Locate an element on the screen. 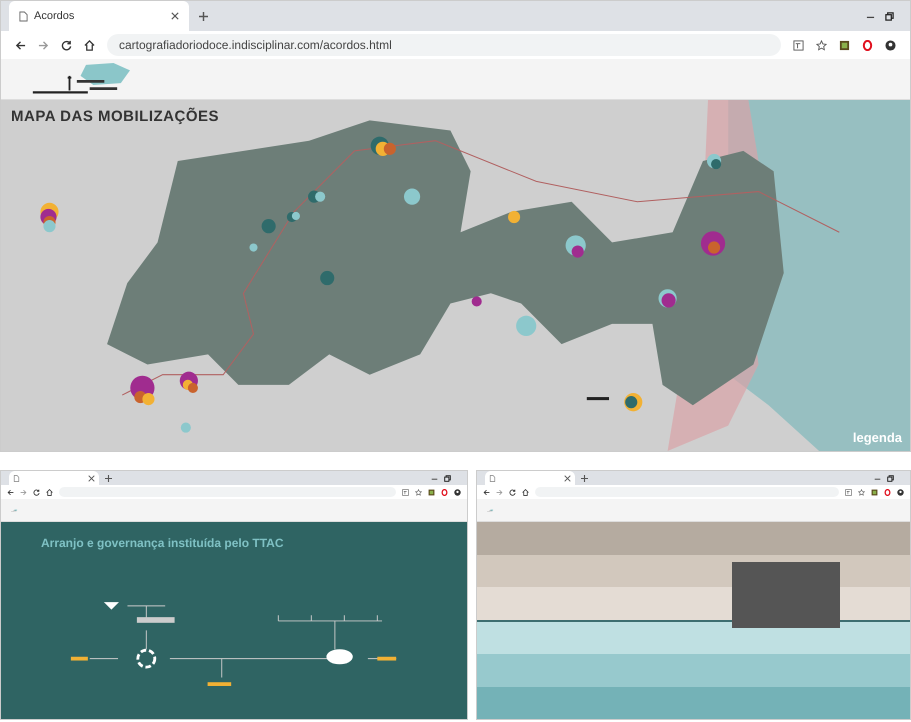 Image resolution: width=911 pixels, height=722 pixels. tab-title: Acordos is located at coordinates (55, 16).